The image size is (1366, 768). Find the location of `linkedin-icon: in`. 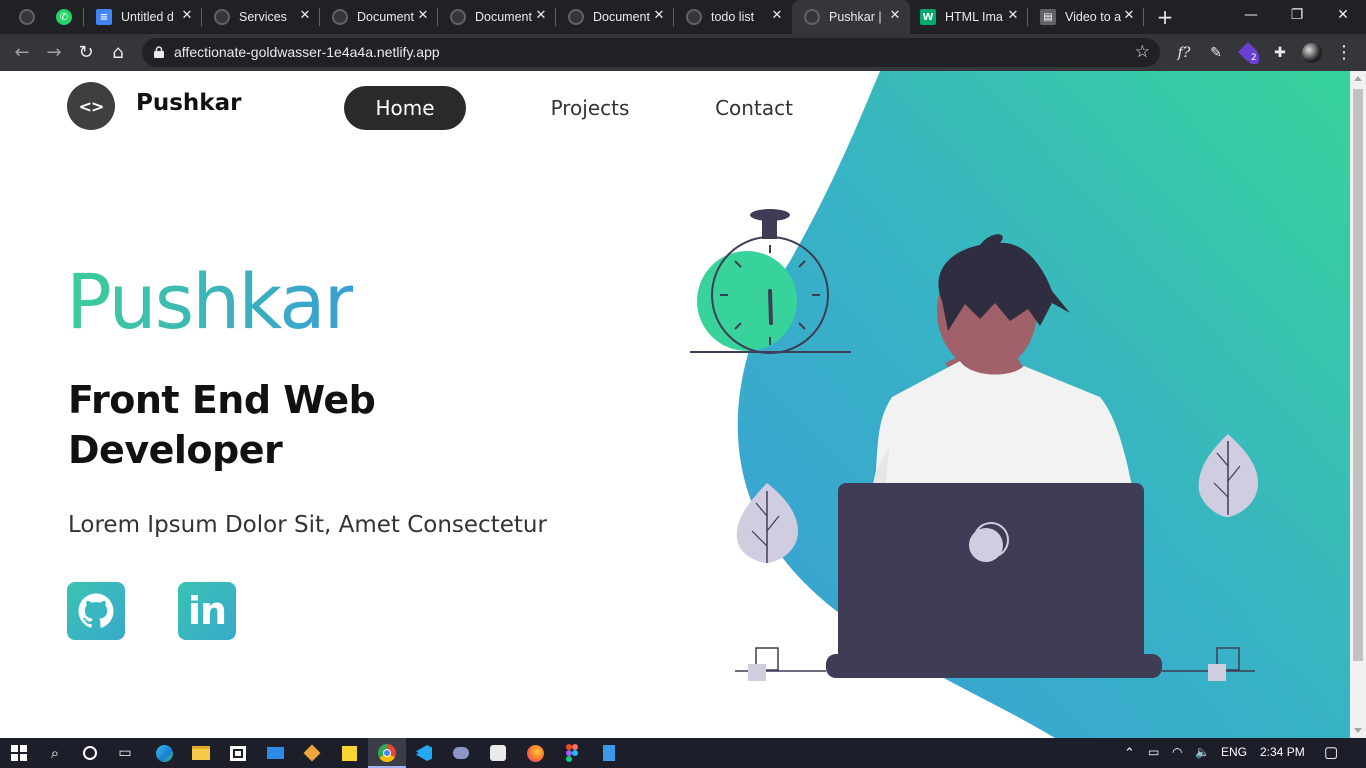

linkedin-icon: in is located at coordinates (207, 611).